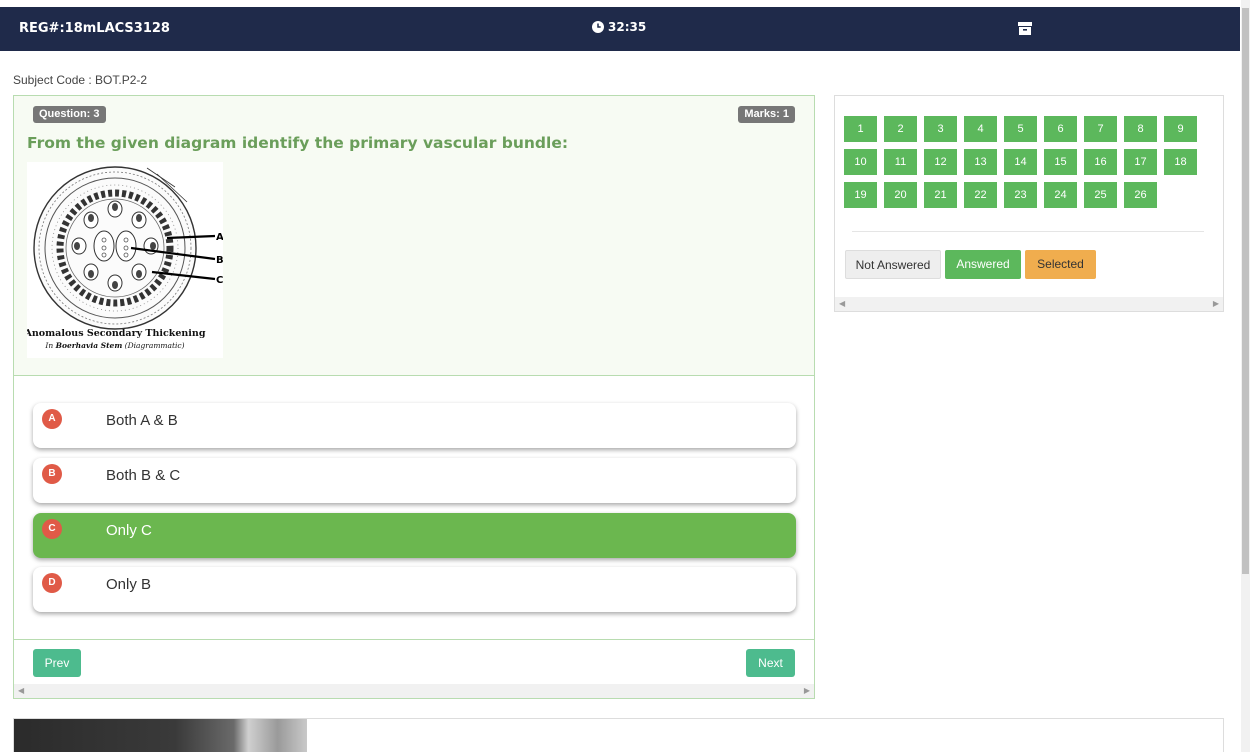 This screenshot has width=1250, height=752. What do you see at coordinates (980, 195) in the screenshot?
I see `question-nav-button: 22` at bounding box center [980, 195].